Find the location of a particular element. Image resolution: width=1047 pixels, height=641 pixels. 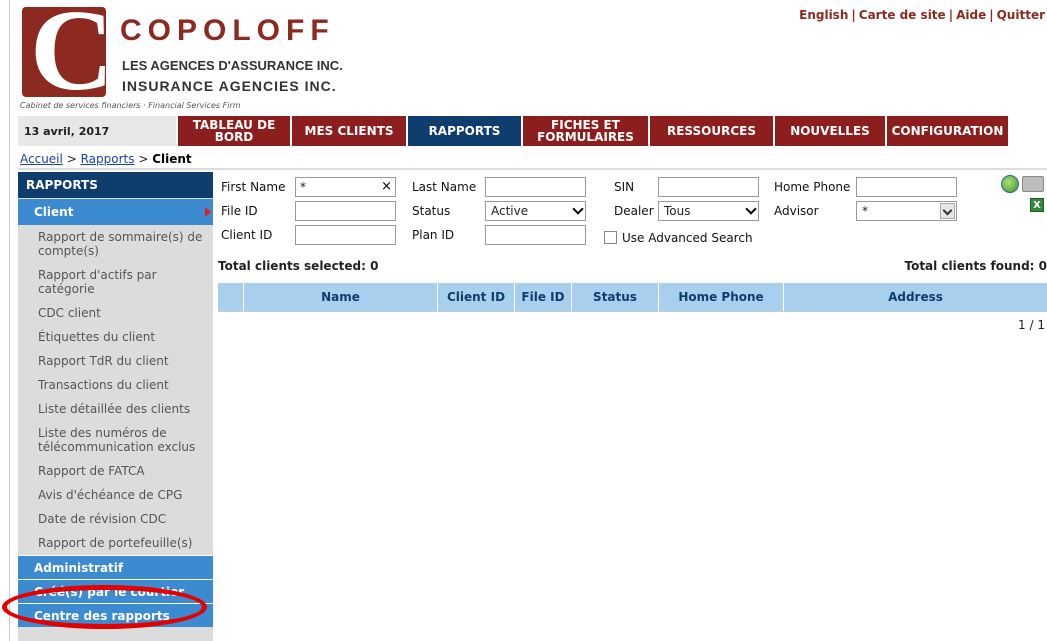

column-status: Status is located at coordinates (615, 297).